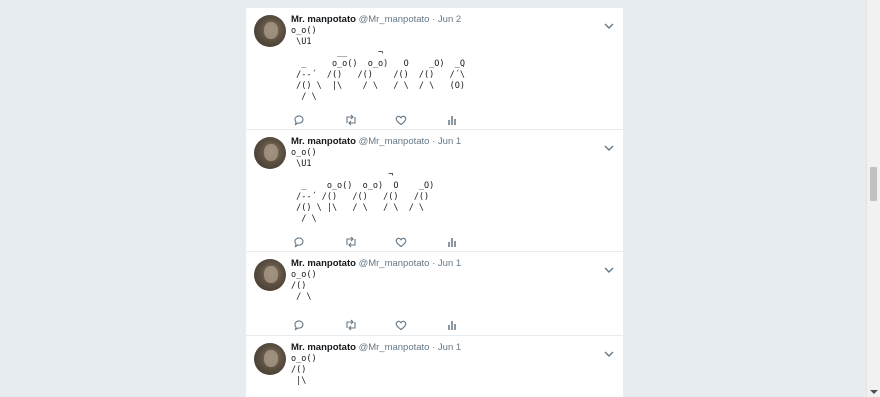  Describe the element at coordinates (304, 286) in the screenshot. I see `tweet-text: o_o() /() / \` at that location.